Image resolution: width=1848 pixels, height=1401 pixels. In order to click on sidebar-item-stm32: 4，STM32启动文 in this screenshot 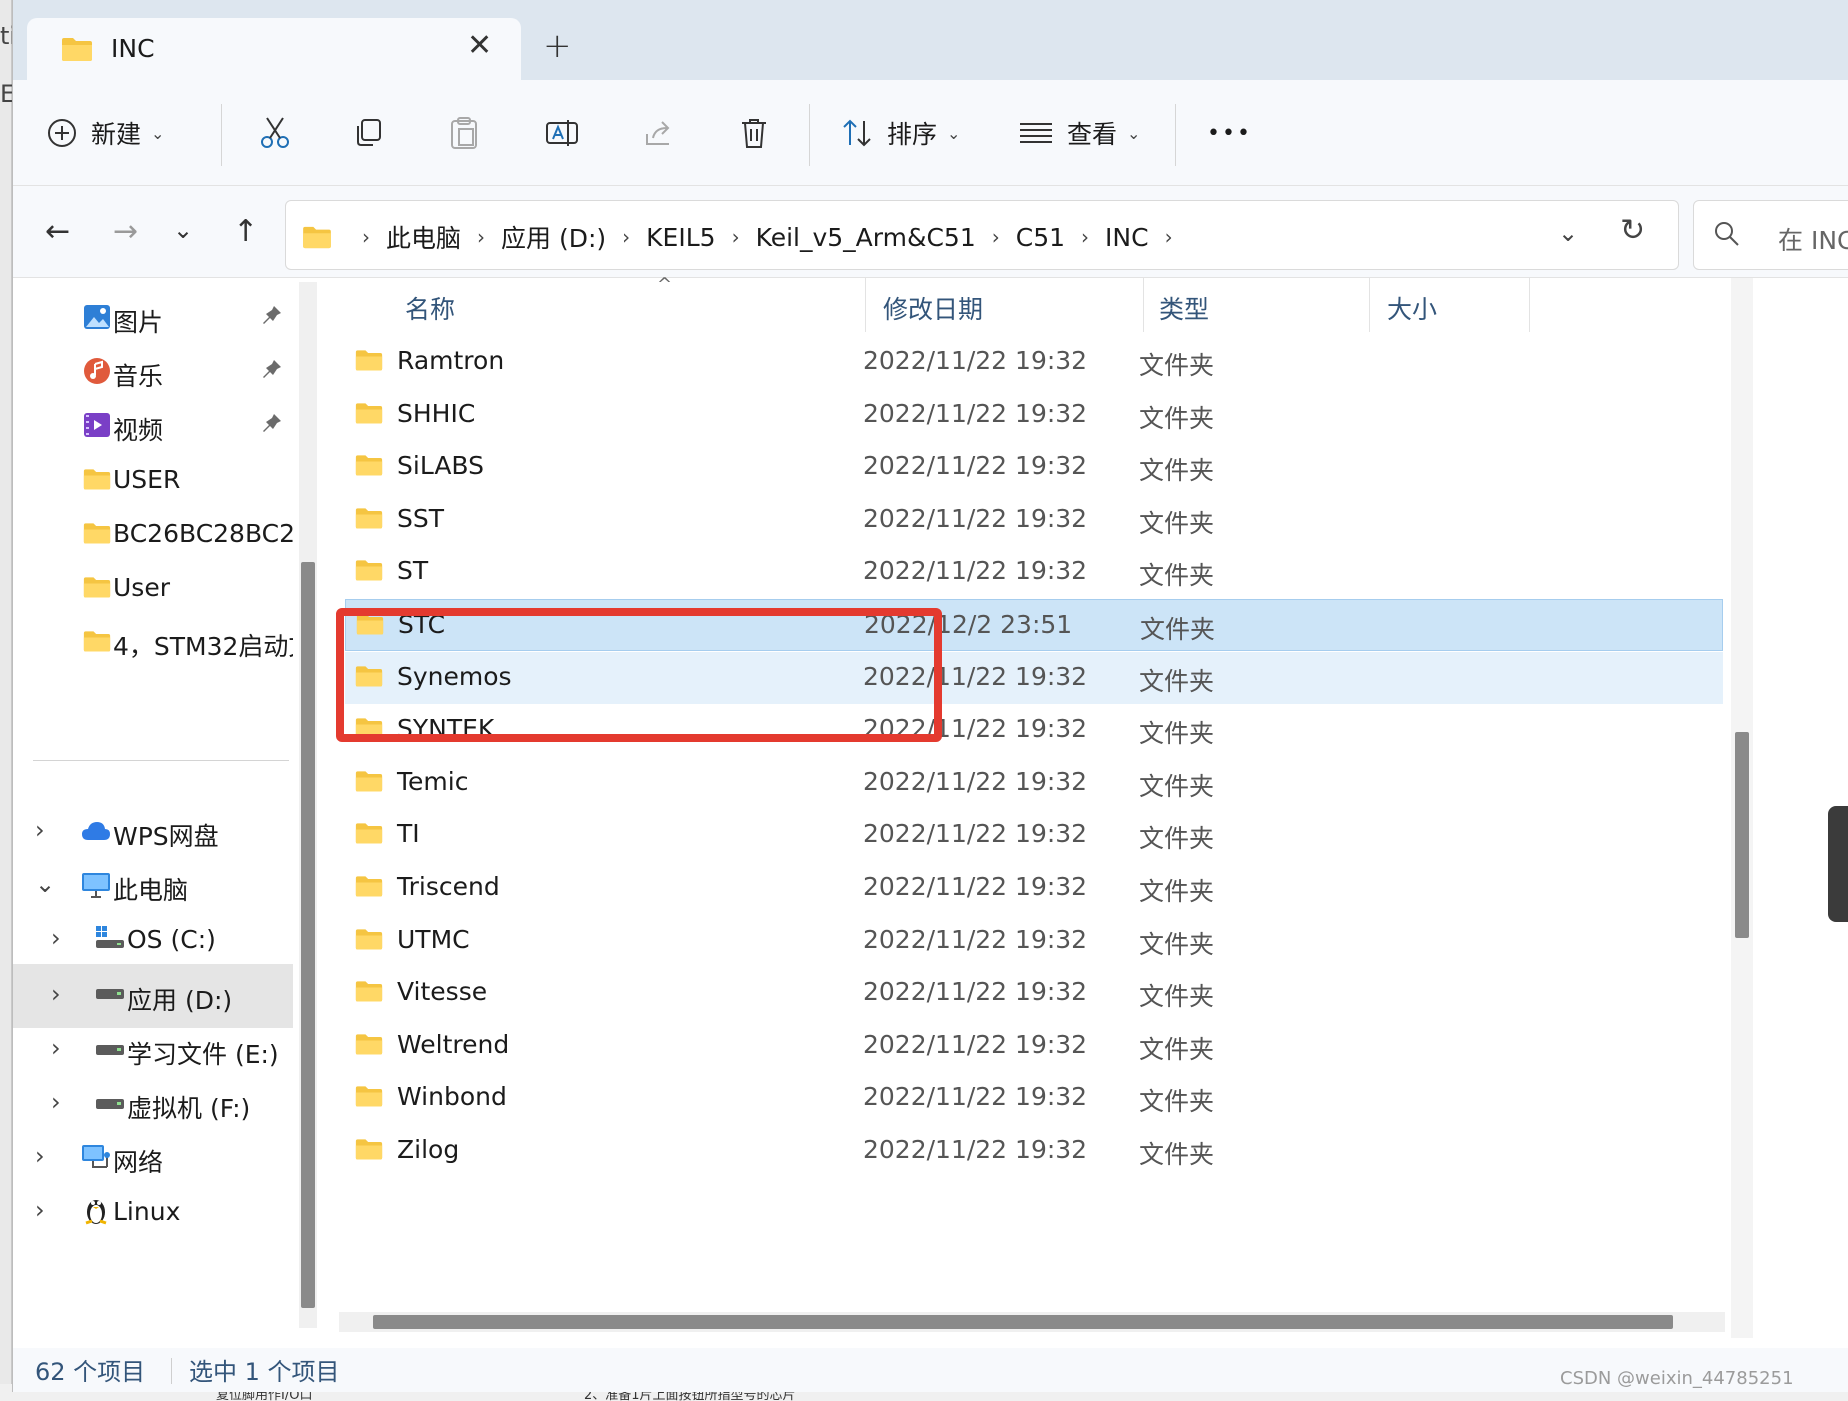, I will do `click(153, 642)`.